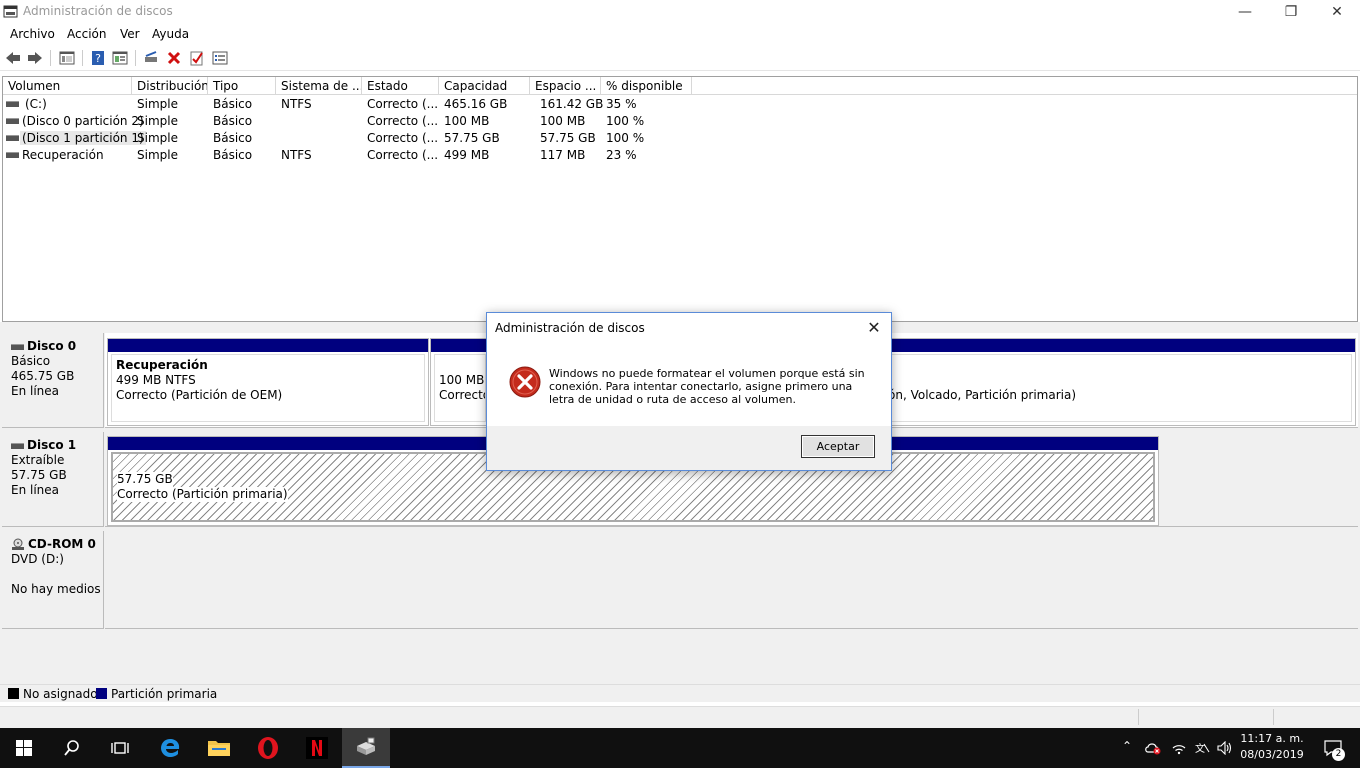  I want to click on connect-disk-button, so click(151, 58).